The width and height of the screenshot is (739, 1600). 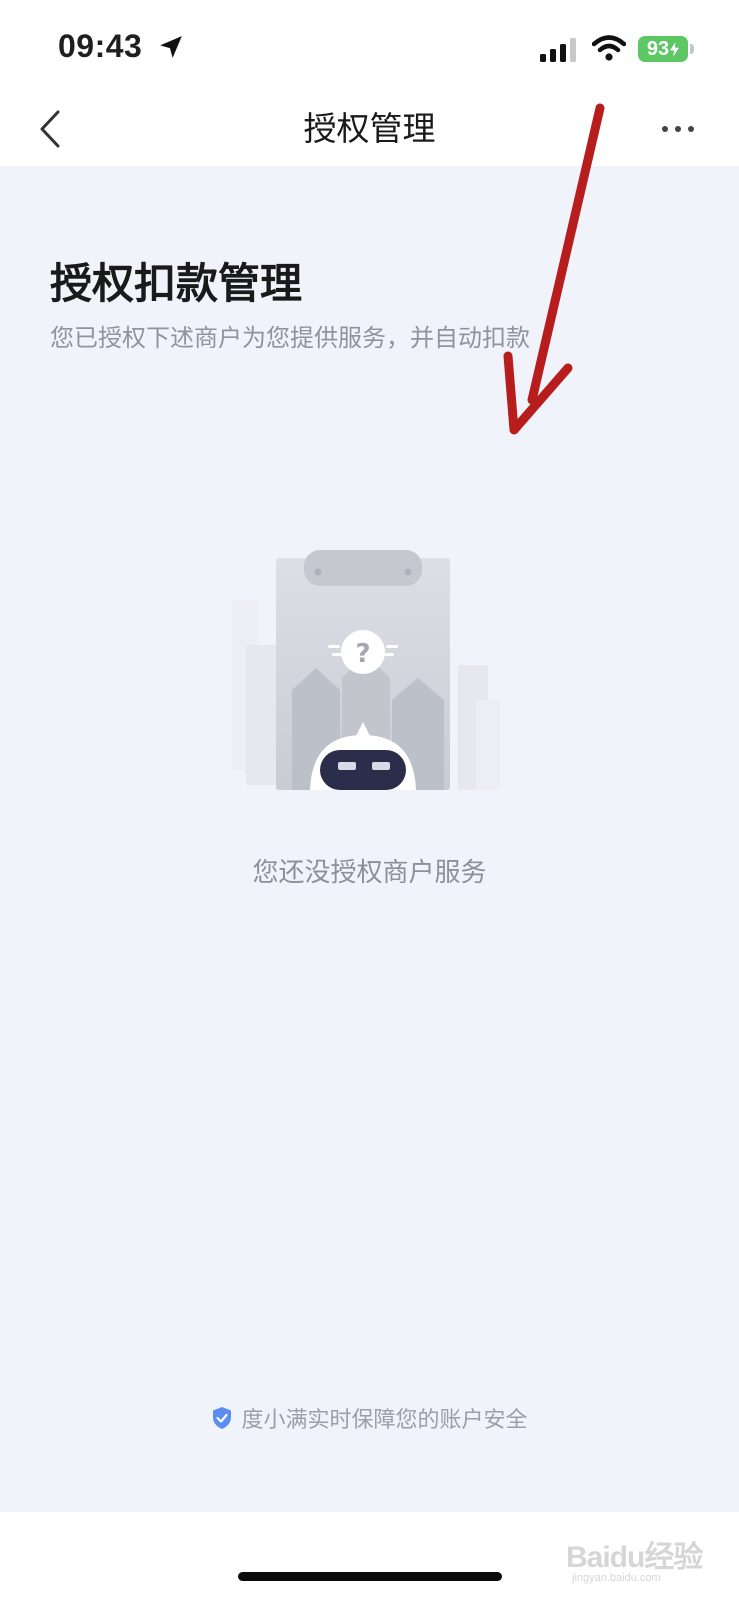 What do you see at coordinates (171, 47) in the screenshot?
I see `location-arrow-icon` at bounding box center [171, 47].